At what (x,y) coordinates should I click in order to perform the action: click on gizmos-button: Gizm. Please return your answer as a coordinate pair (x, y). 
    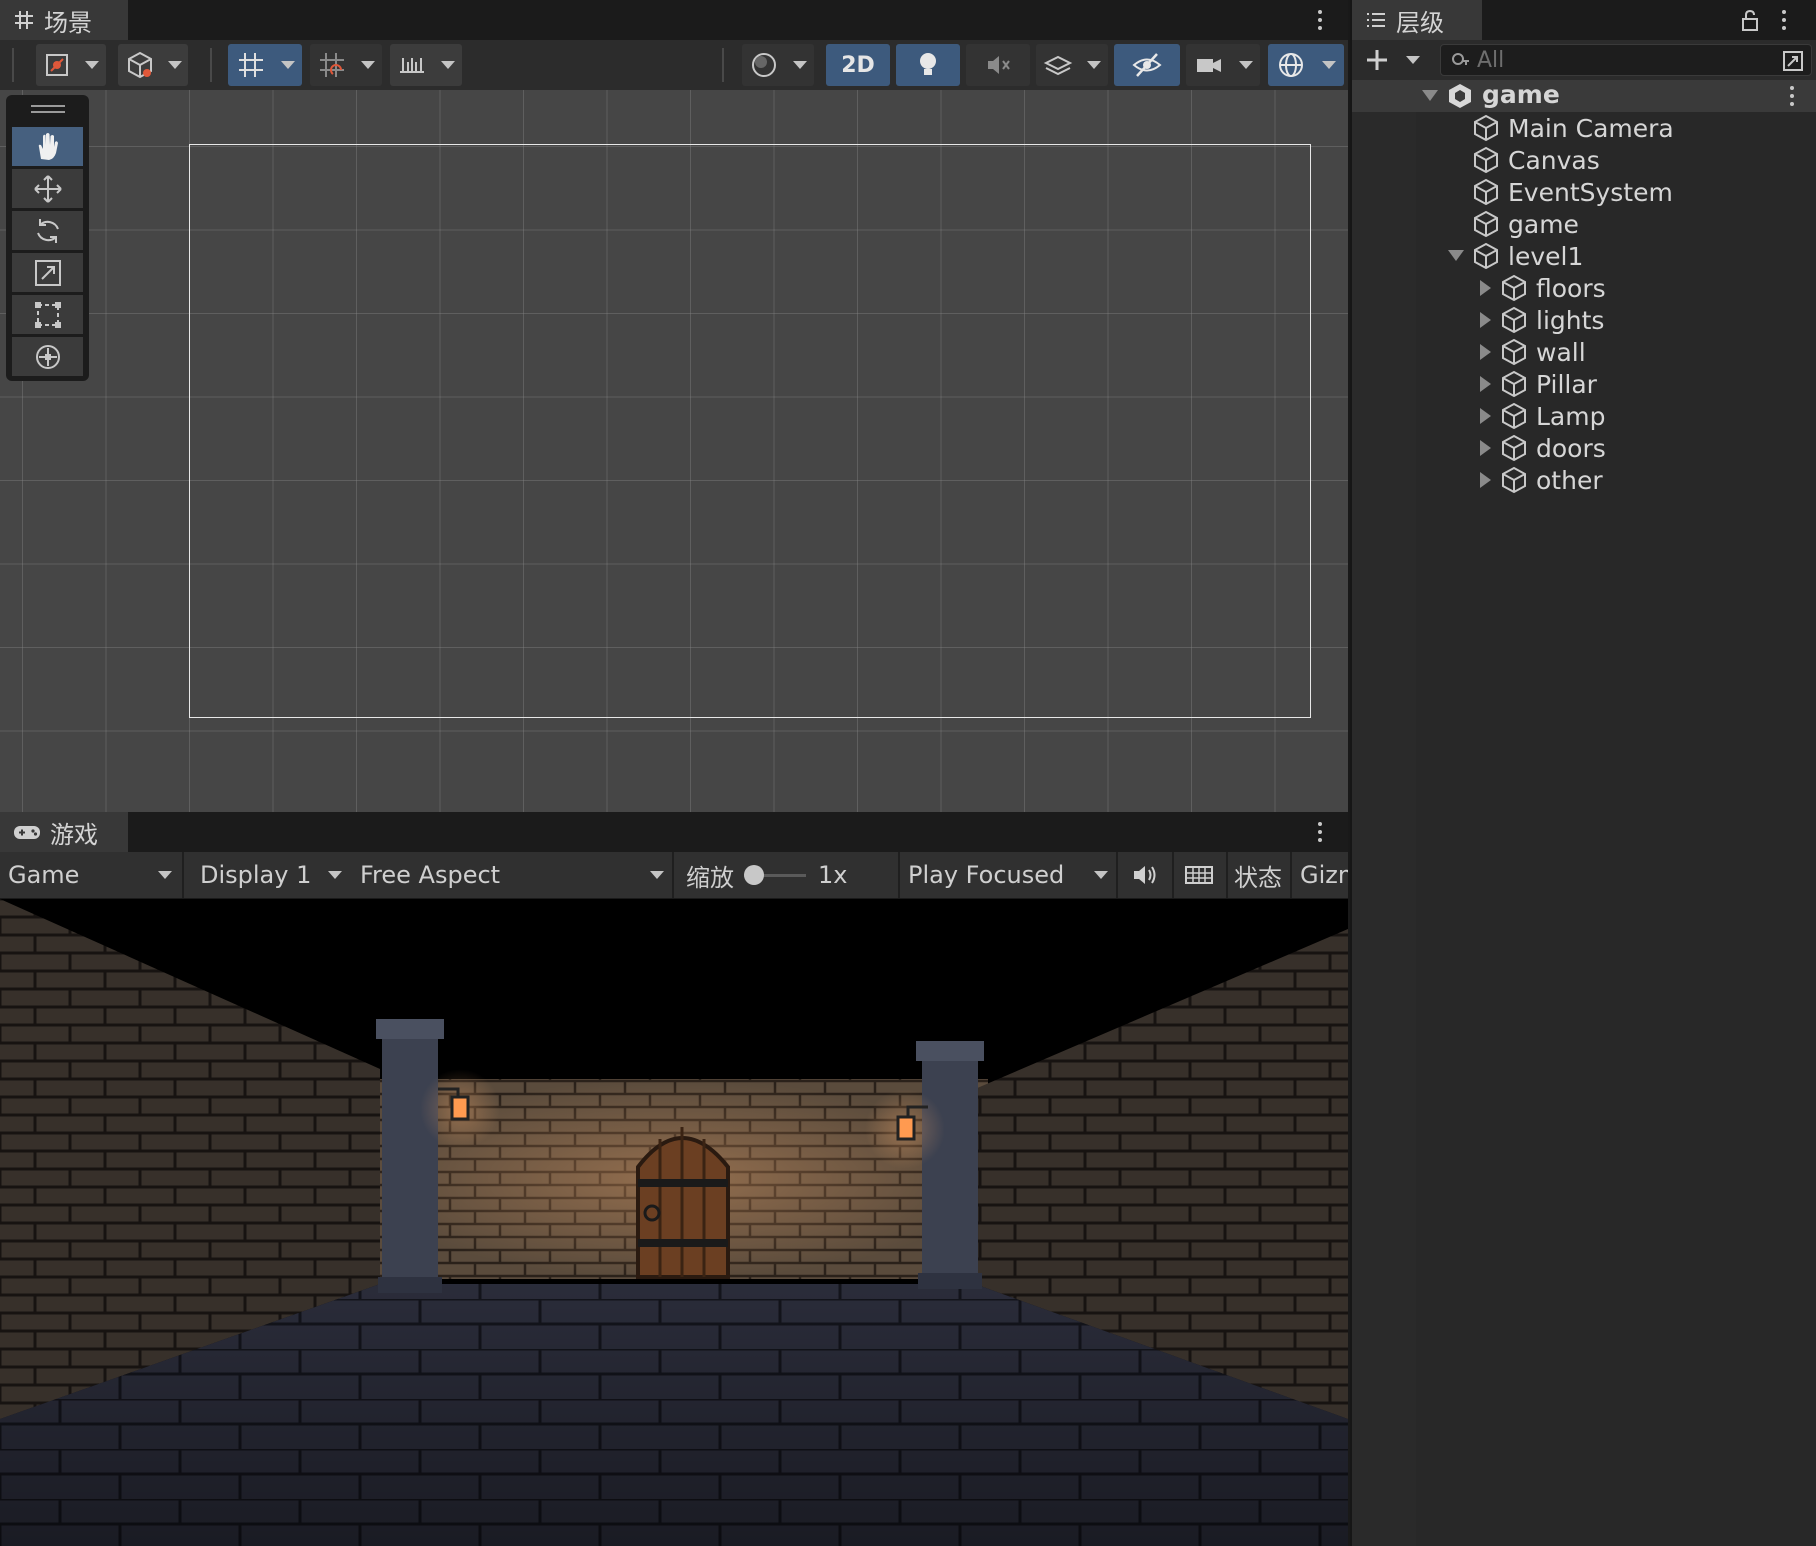
    Looking at the image, I should click on (1324, 875).